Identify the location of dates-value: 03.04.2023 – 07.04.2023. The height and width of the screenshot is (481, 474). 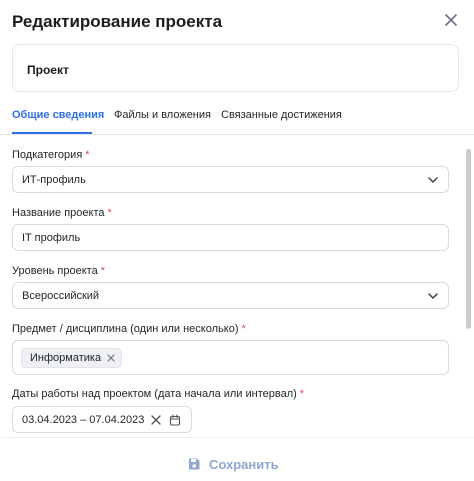
(83, 420).